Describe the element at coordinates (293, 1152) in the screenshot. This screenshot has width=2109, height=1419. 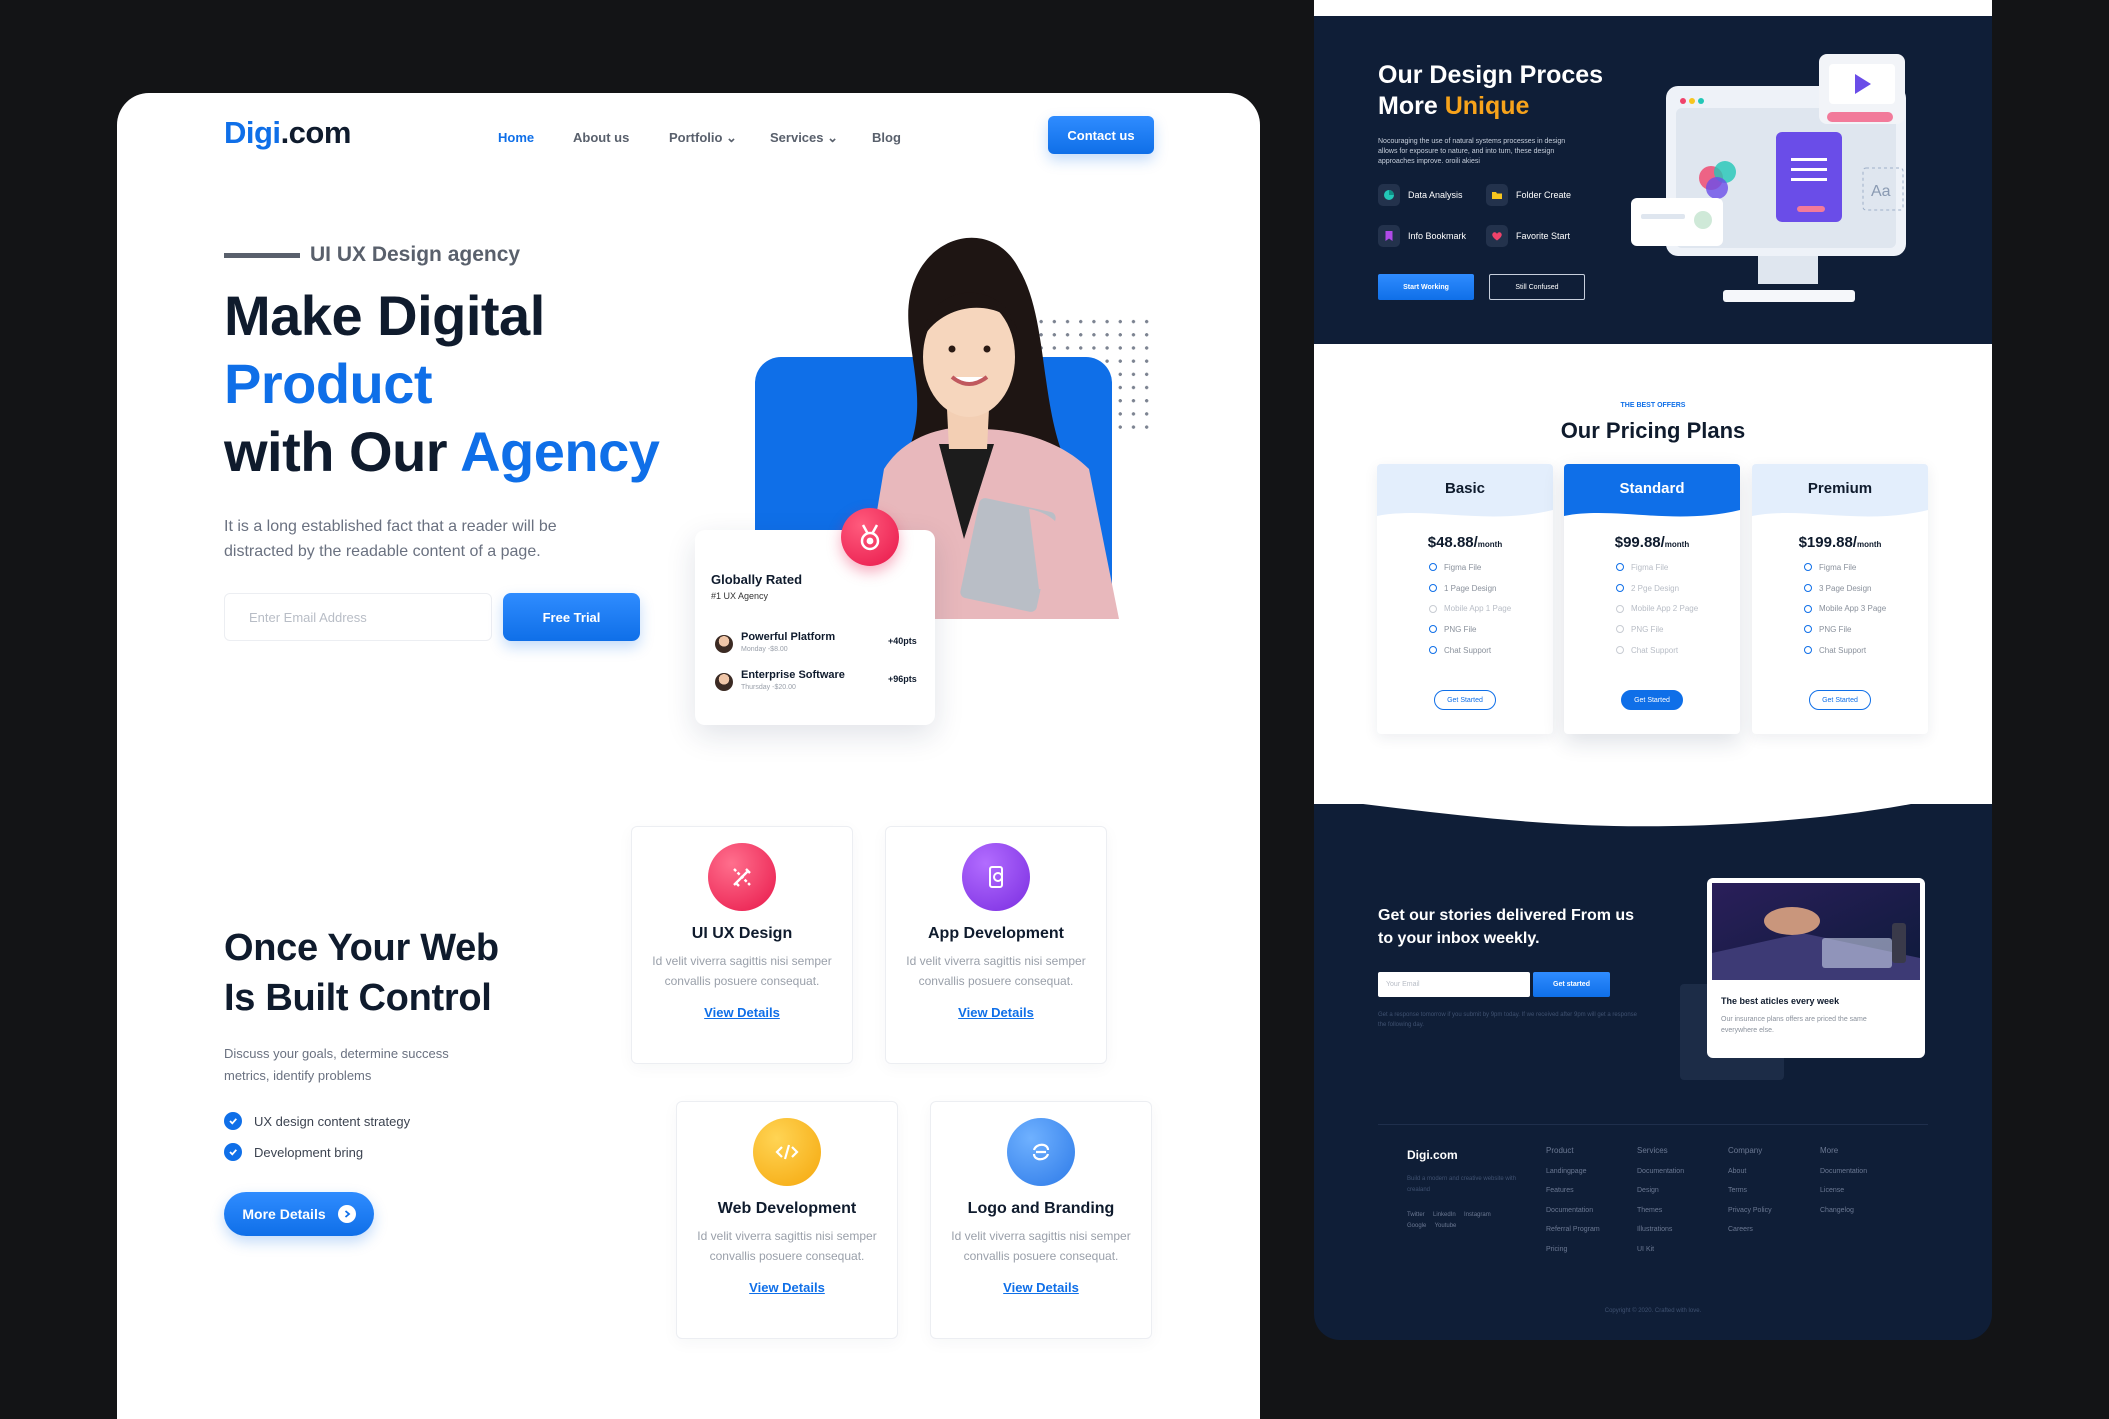
I see `check-item: Development bring` at that location.